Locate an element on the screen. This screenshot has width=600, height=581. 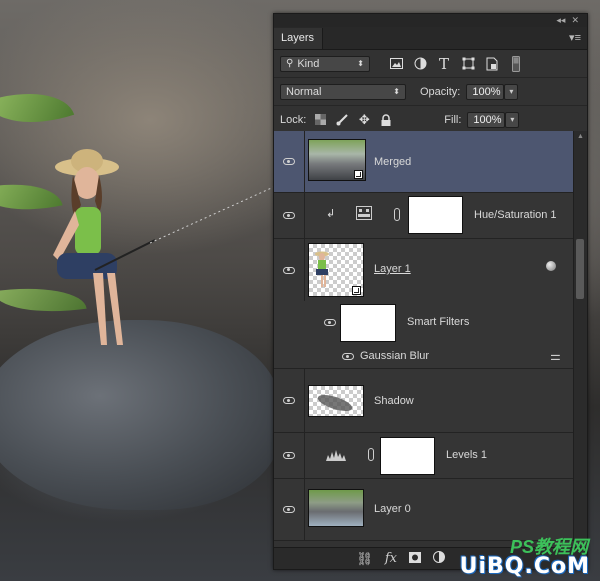
filter-row-gaussian-blur: Gaussian Blur ⚌ is located at coordinates (424, 357).